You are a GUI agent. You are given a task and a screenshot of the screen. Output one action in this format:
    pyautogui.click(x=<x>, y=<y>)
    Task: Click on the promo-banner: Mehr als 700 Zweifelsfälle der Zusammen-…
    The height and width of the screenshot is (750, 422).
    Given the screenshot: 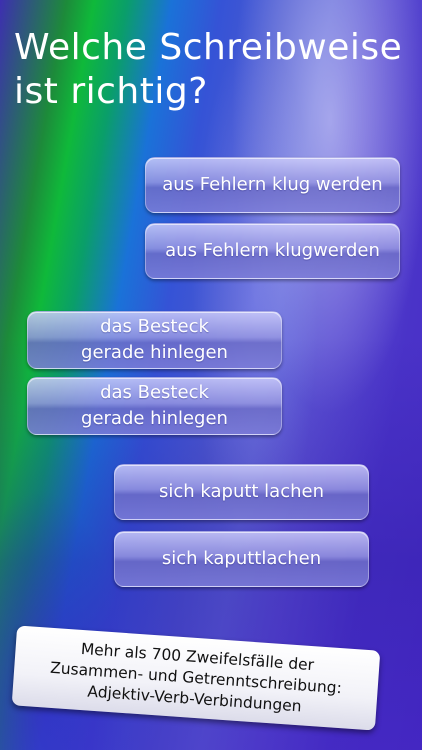 What is the action you would take?
    pyautogui.click(x=196, y=678)
    